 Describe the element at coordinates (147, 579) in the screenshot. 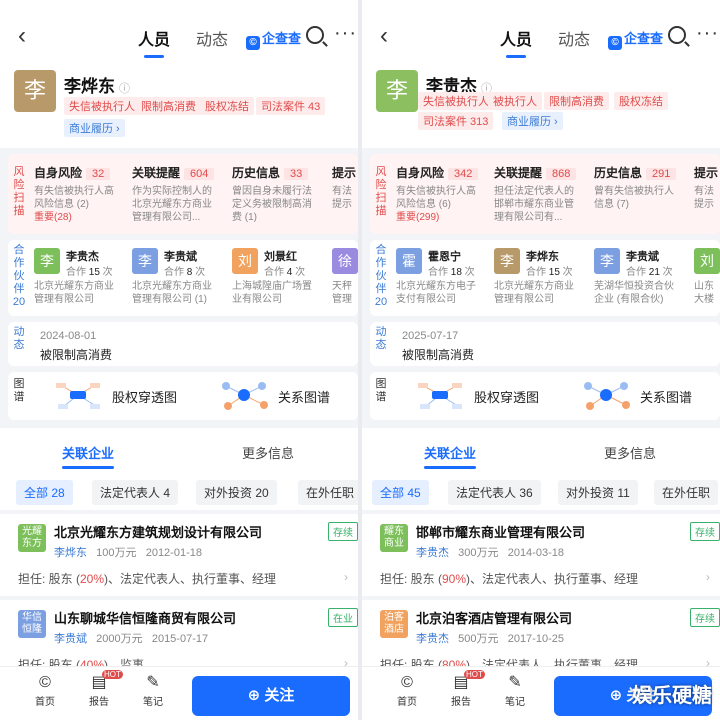

I see `role-line: 担任: 股东 (20%)、法定代表人、执行董事、经理` at that location.